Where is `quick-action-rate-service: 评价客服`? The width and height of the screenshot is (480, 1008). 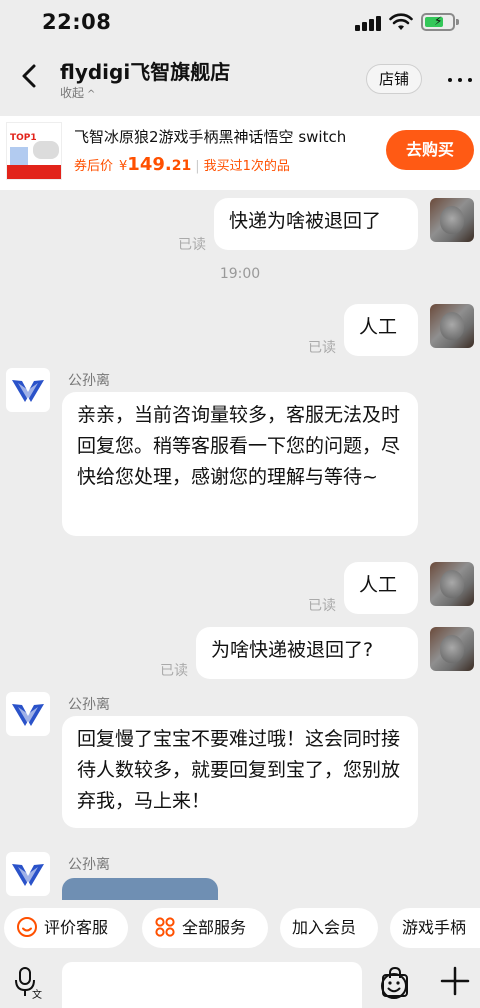 quick-action-rate-service: 评价客服 is located at coordinates (66, 928).